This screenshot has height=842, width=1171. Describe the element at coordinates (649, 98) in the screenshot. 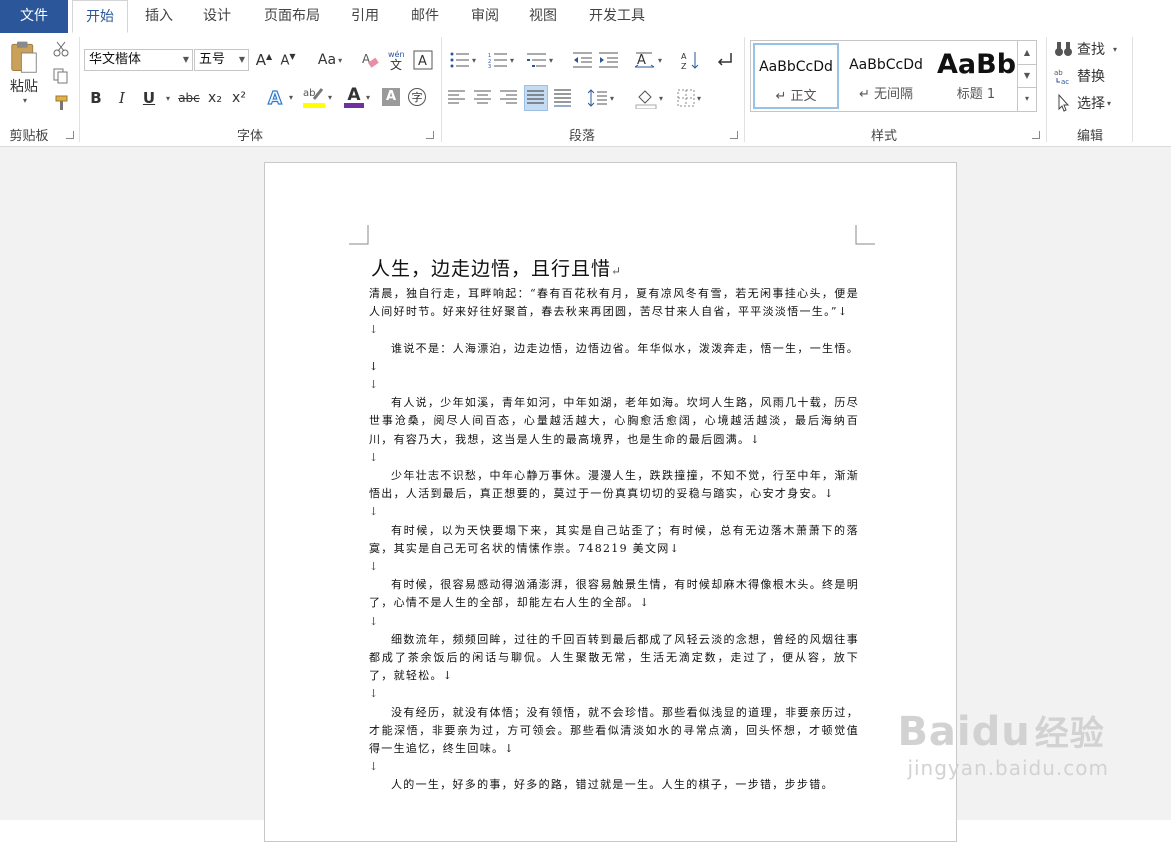

I see `shading-button: ▾` at that location.